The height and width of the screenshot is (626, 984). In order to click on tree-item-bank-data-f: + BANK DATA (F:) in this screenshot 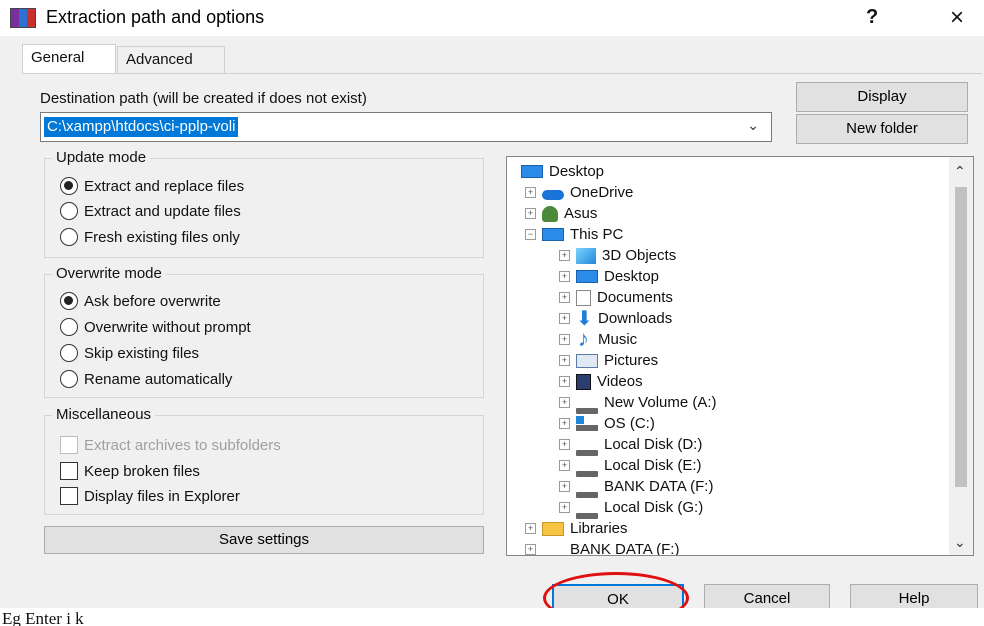, I will do `click(636, 487)`.